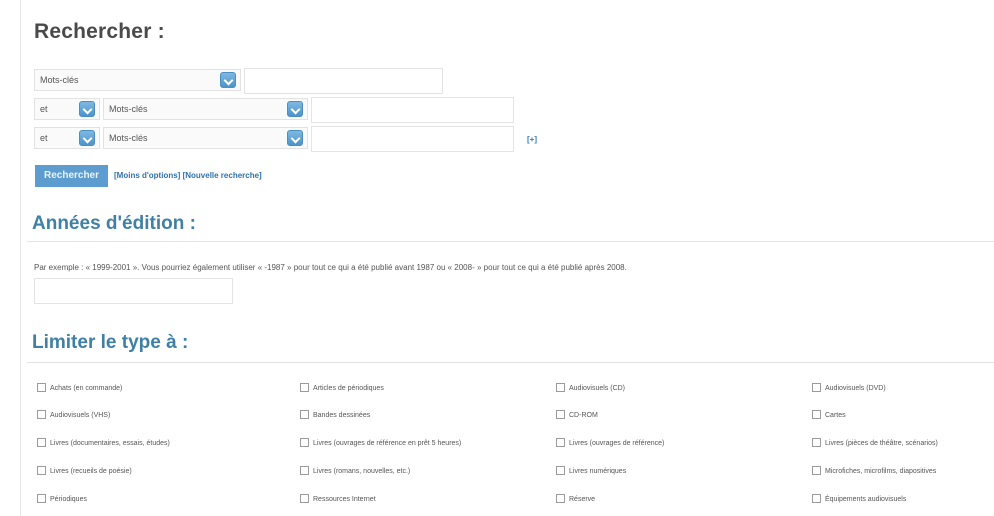 The image size is (994, 516). I want to click on type-option-label: Livres (pièces de théâtre, scénarios), so click(881, 443).